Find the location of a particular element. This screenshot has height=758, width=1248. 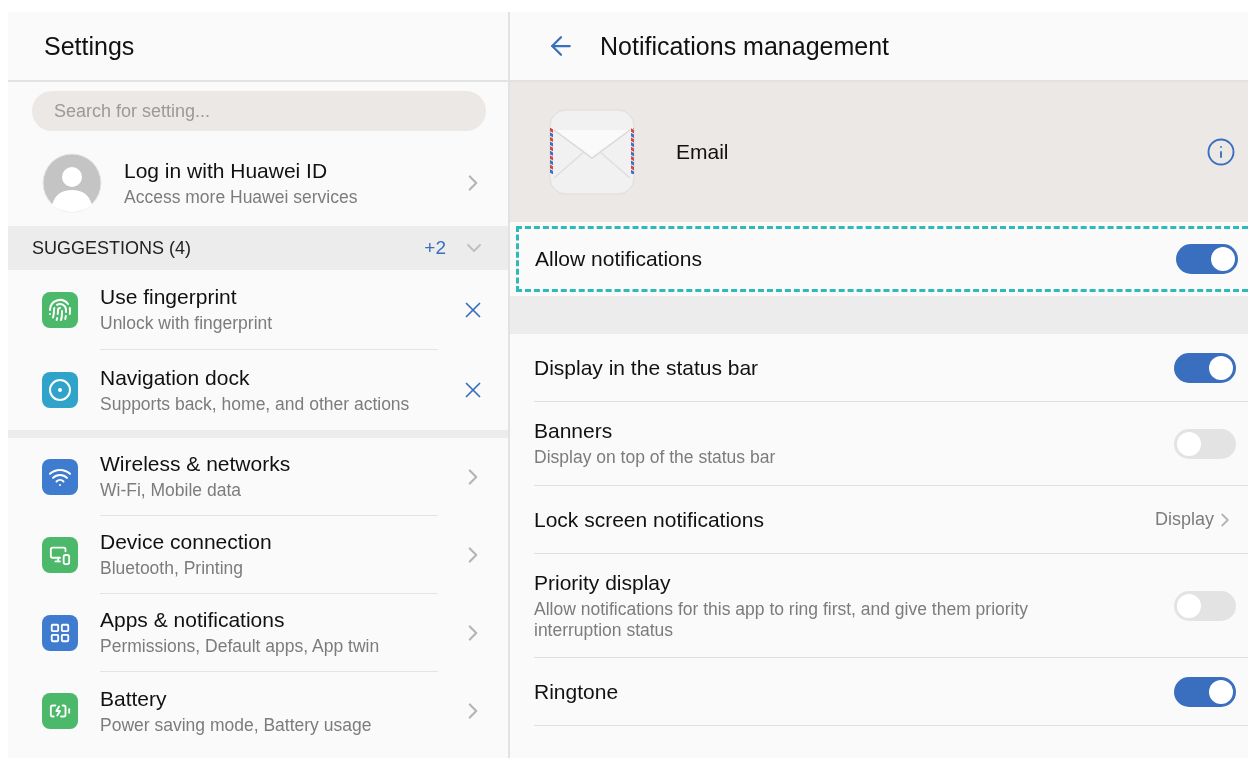

setting-label: Ringtone is located at coordinates (577, 691).